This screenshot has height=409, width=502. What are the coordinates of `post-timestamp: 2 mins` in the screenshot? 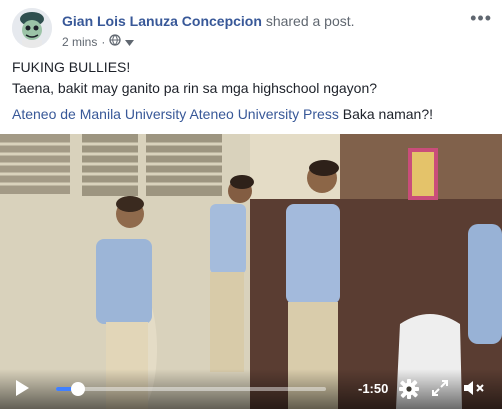 It's located at (79, 42).